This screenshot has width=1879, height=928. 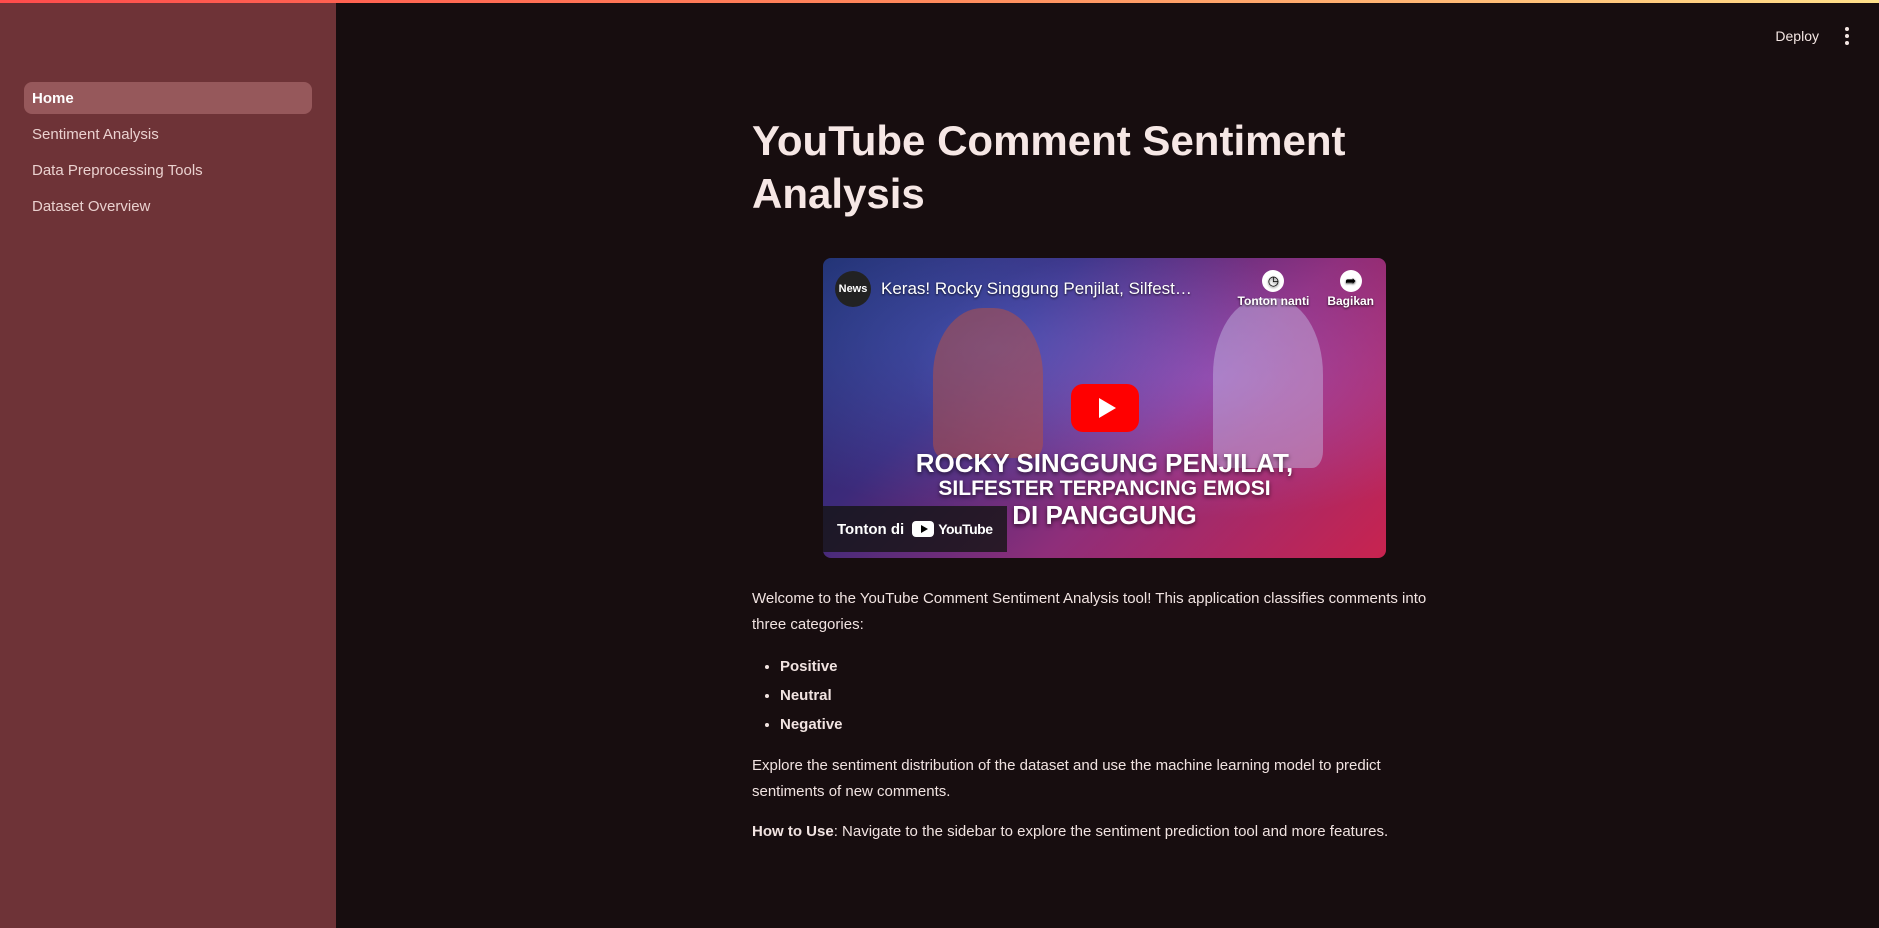 I want to click on sidebar-item-sentiment-analysis: Sentiment Analysis, so click(x=168, y=134).